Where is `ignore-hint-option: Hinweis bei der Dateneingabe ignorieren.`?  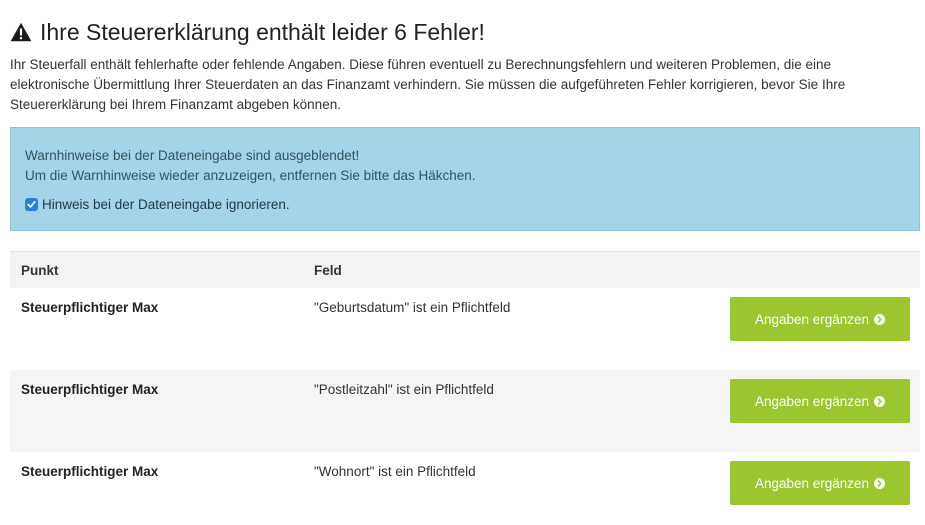 ignore-hint-option: Hinweis bei der Dateneingabe ignorieren. is located at coordinates (465, 204).